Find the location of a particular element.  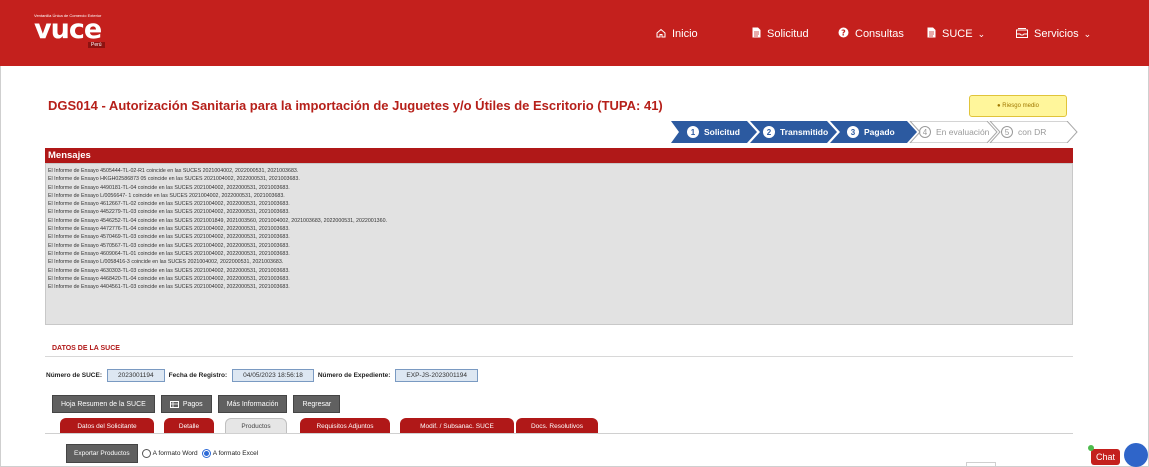

section-divider is located at coordinates (559, 356).